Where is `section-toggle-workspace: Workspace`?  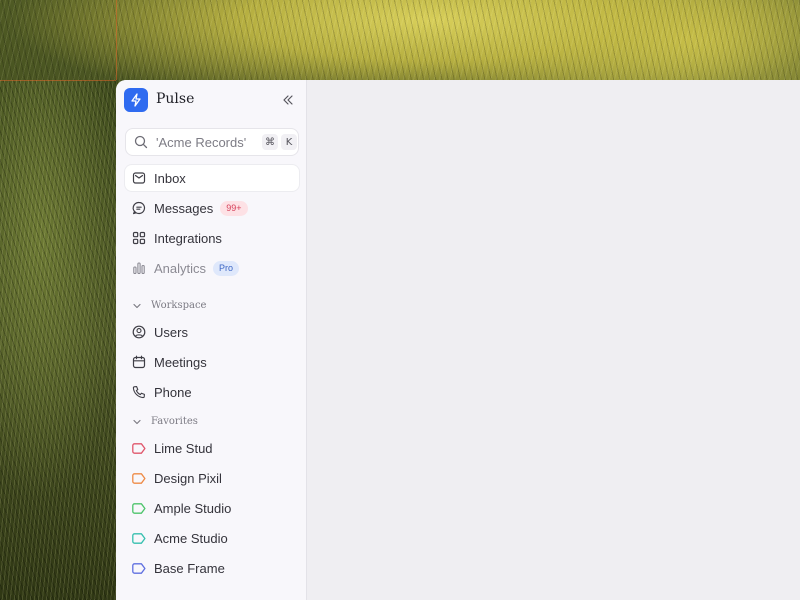 section-toggle-workspace: Workspace is located at coordinates (169, 305).